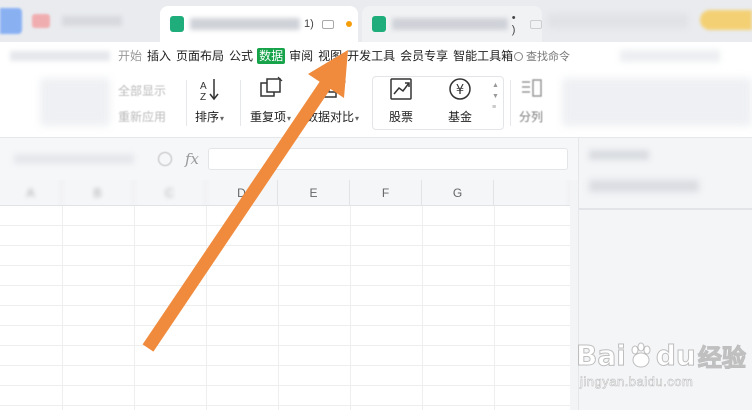 This screenshot has height=410, width=752. What do you see at coordinates (203, 97) in the screenshot?
I see `svg-text: Z` at bounding box center [203, 97].